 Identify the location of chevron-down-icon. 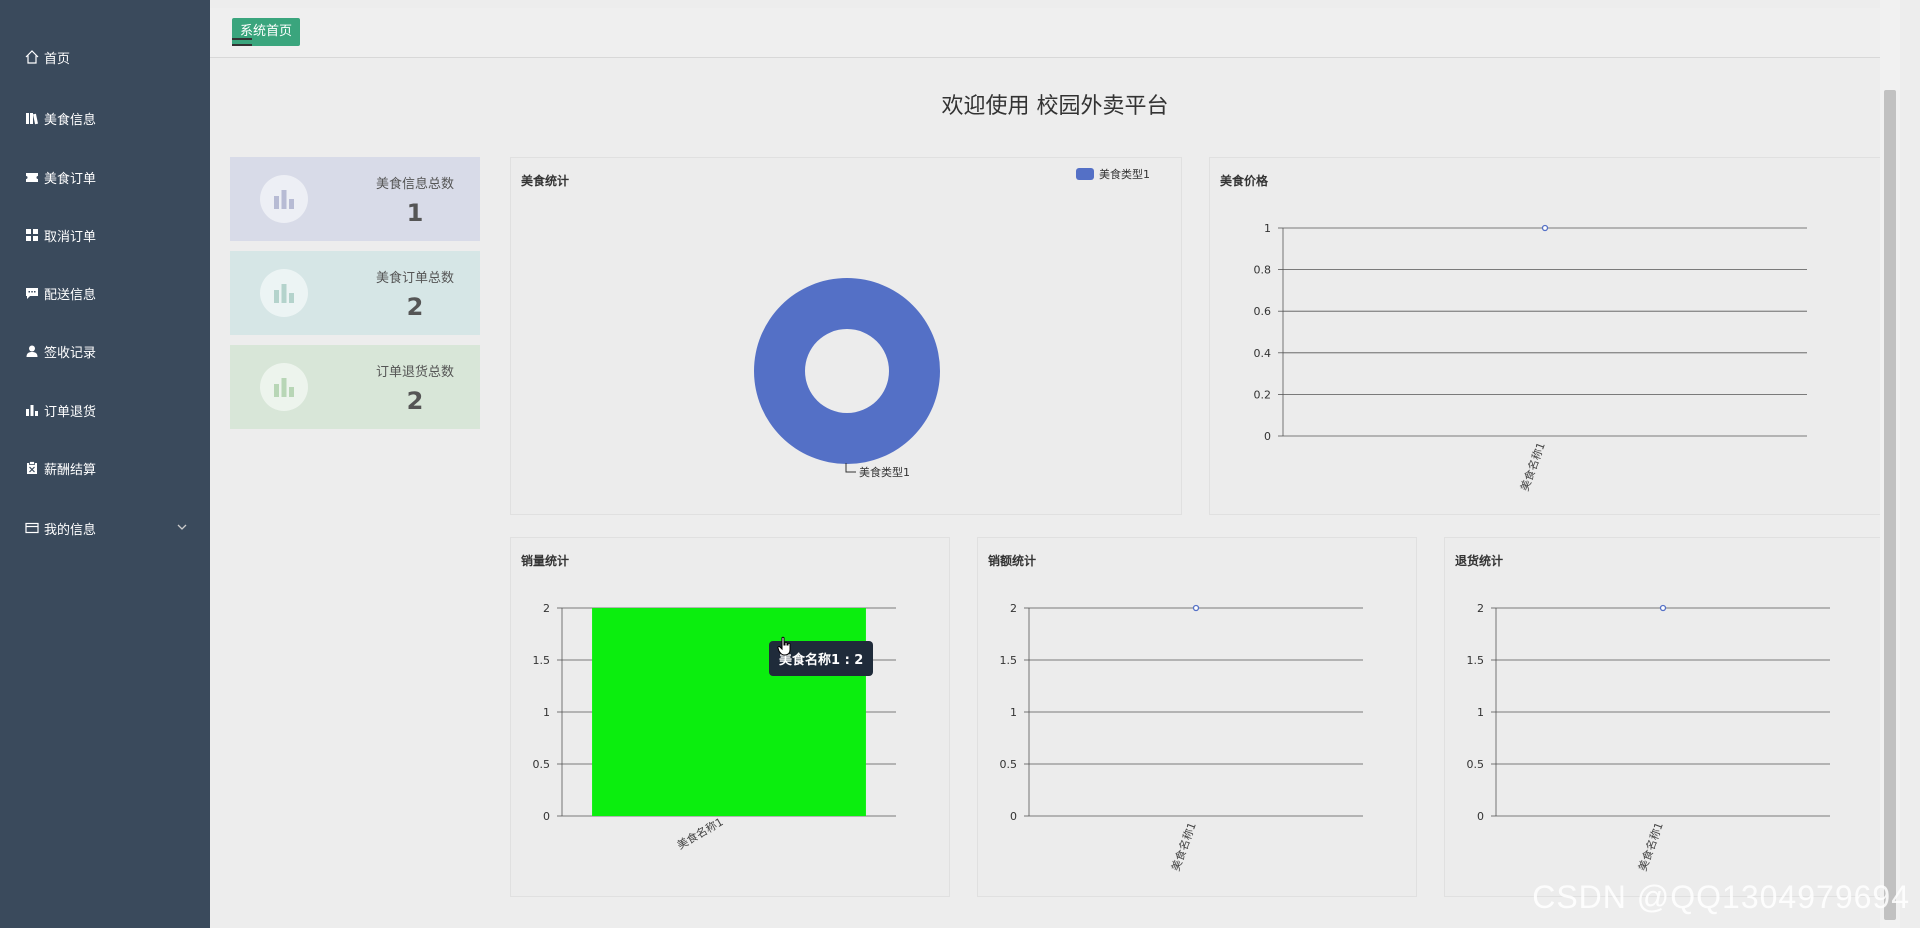
(182, 529).